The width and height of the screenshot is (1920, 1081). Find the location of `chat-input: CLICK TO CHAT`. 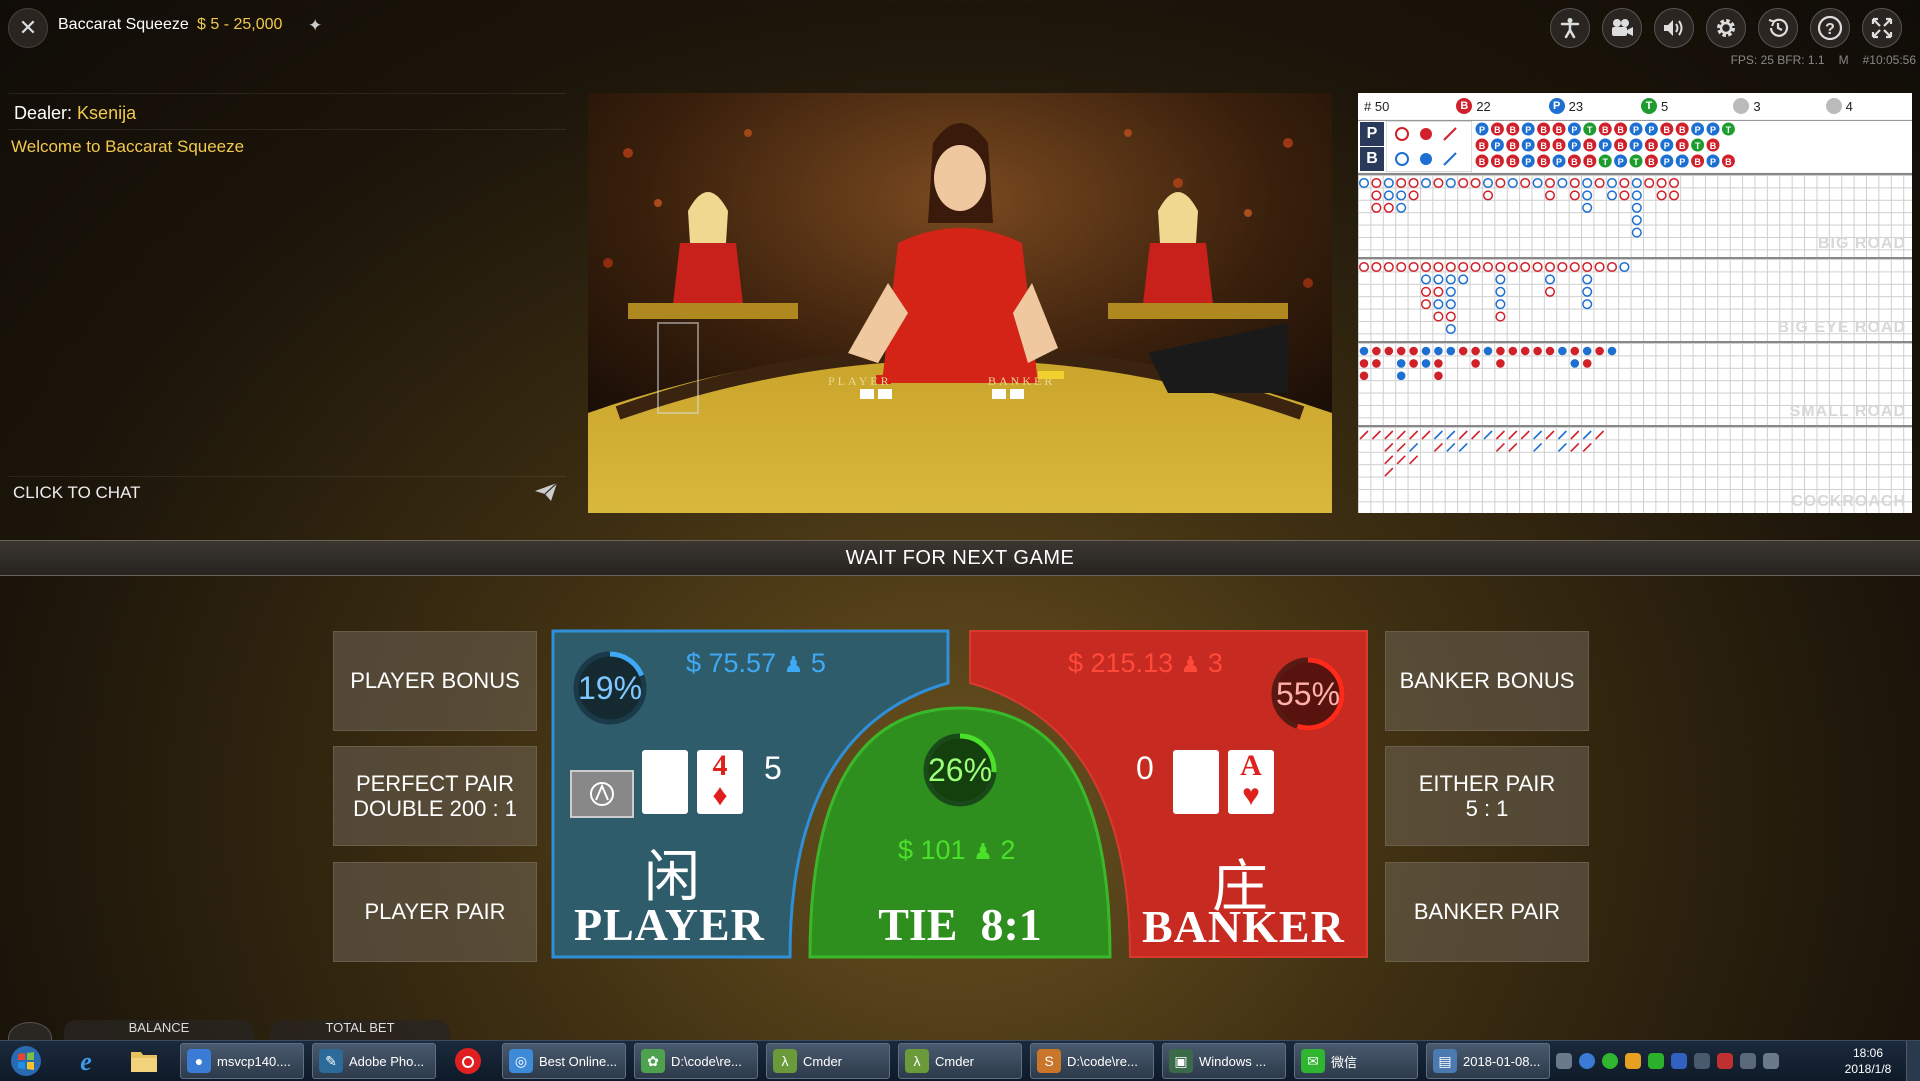

chat-input: CLICK TO CHAT is located at coordinates (77, 493).